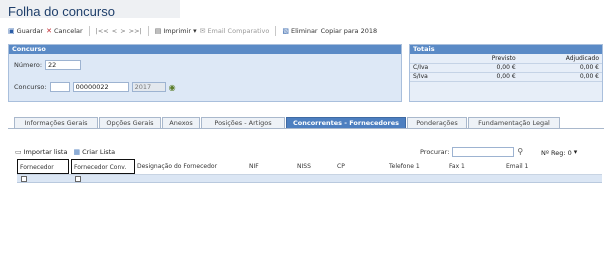  I want to click on tab-ponderacoes: Ponderações, so click(437, 122).